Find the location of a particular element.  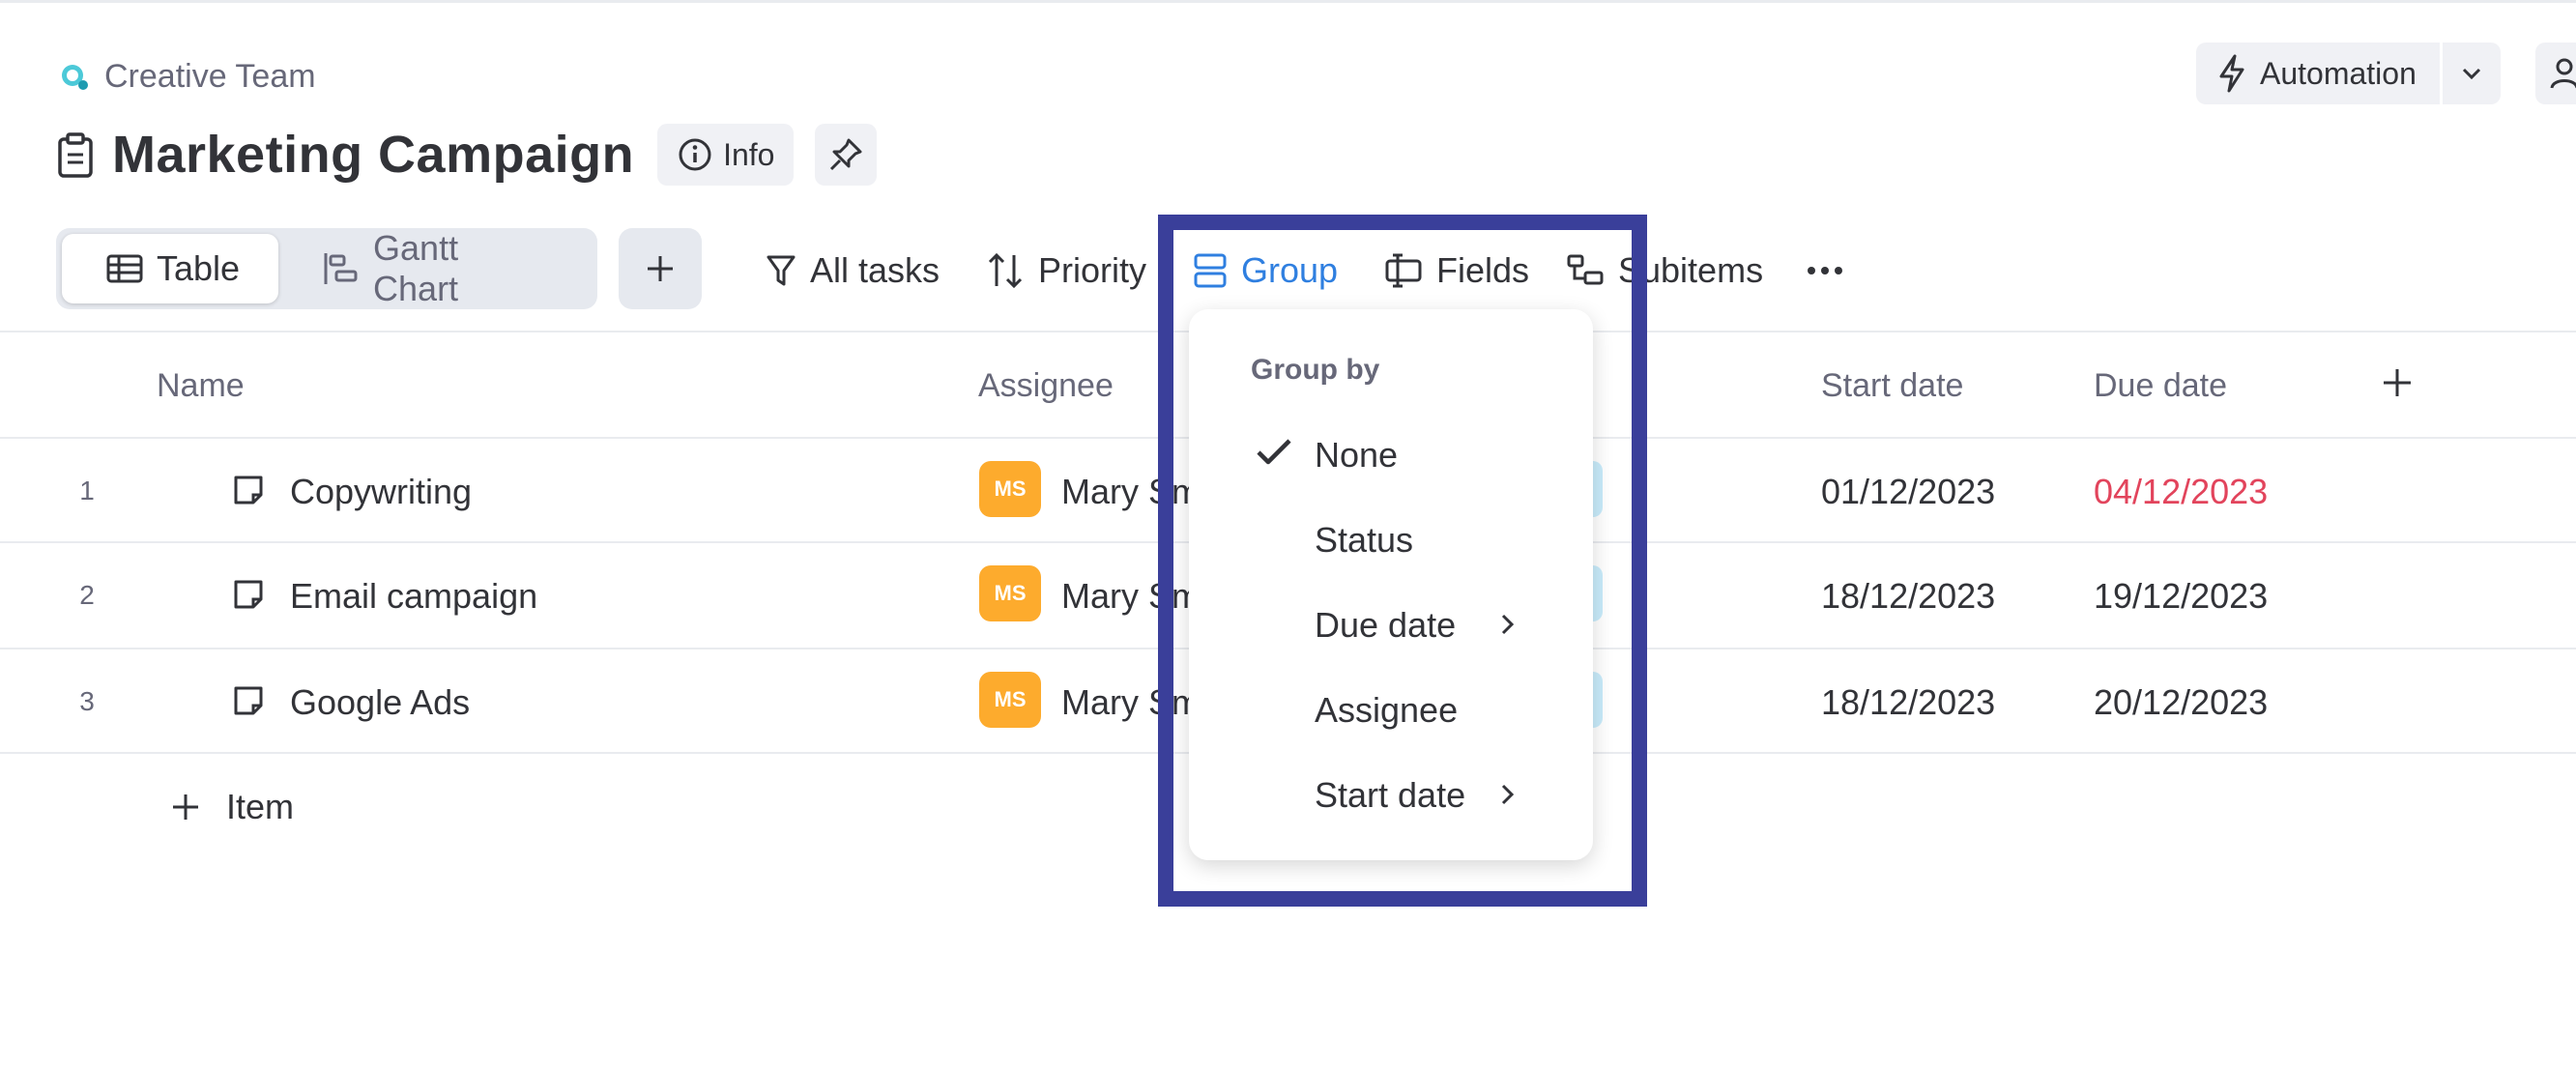

priority-label: Priority is located at coordinates (1092, 270).